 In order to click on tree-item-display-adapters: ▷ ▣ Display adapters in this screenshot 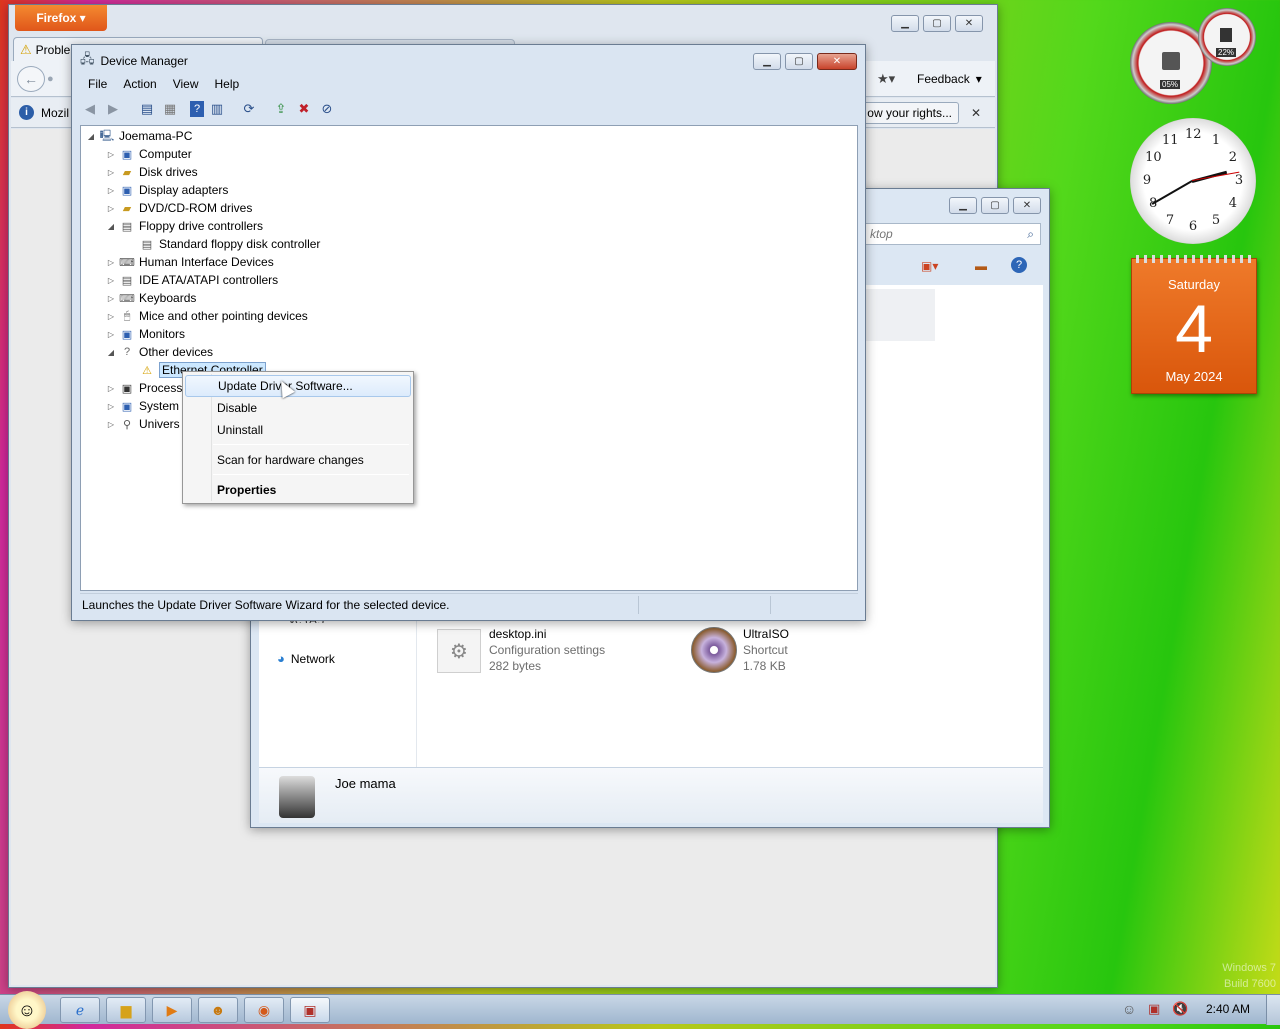, I will do `click(166, 190)`.